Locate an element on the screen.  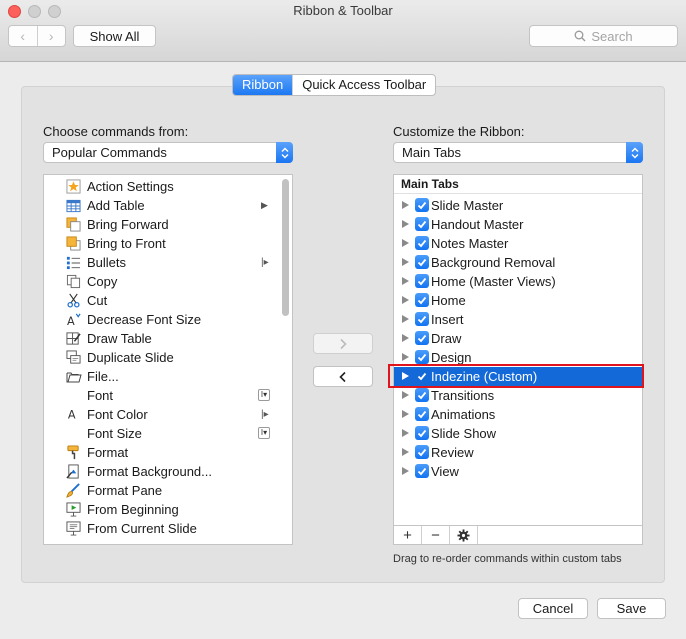
command-list-item: Add Table ▶ is located at coordinates (168, 205).